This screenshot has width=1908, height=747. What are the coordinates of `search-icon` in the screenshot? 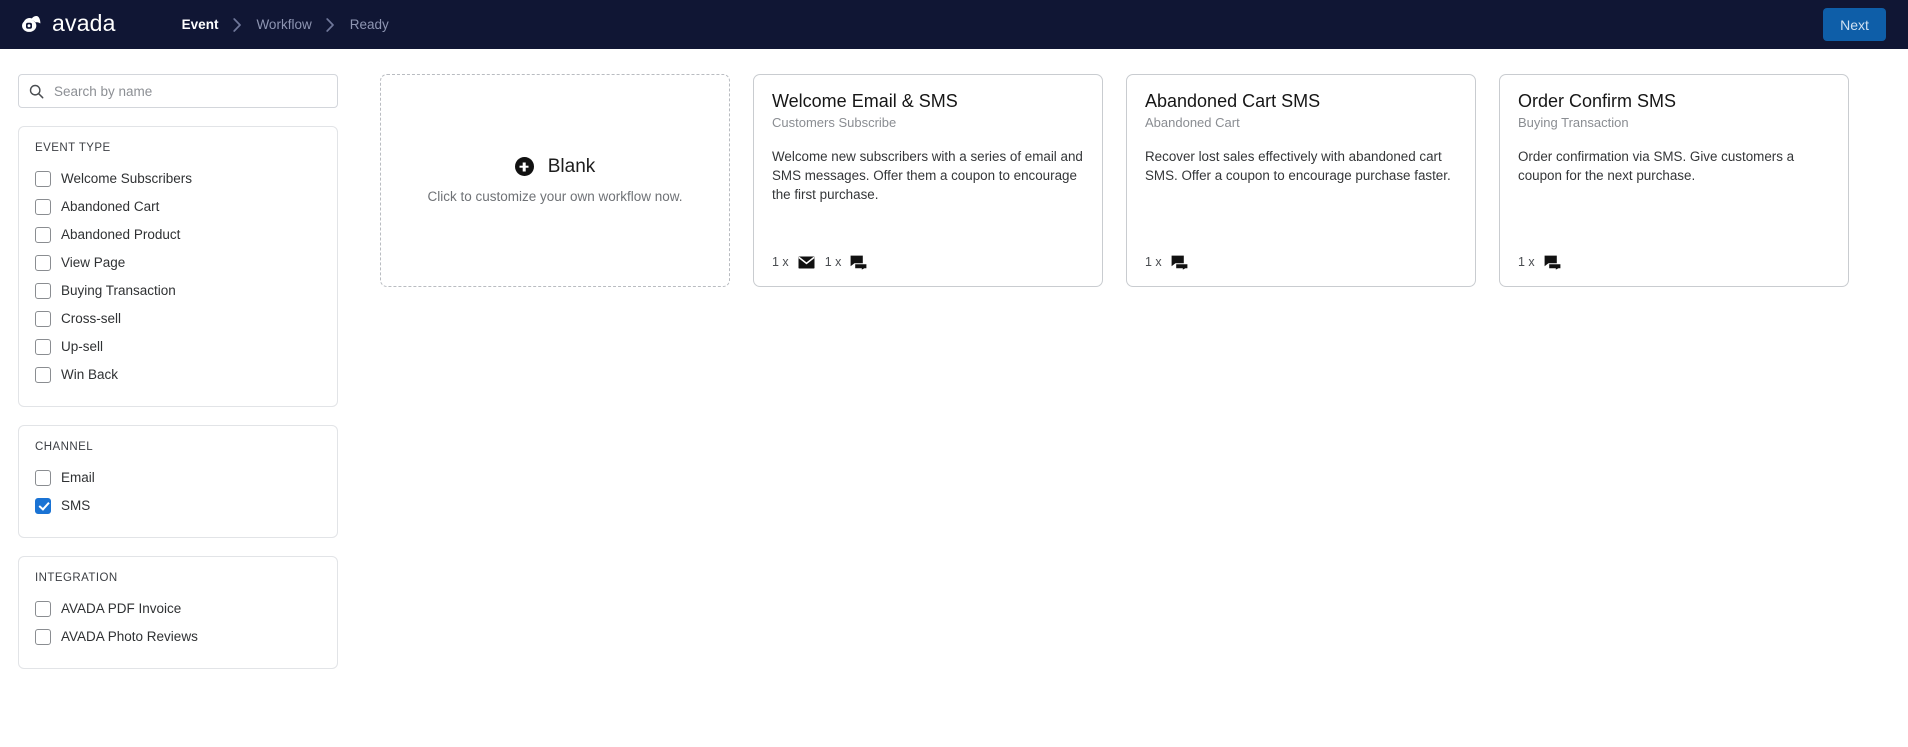 It's located at (36, 91).